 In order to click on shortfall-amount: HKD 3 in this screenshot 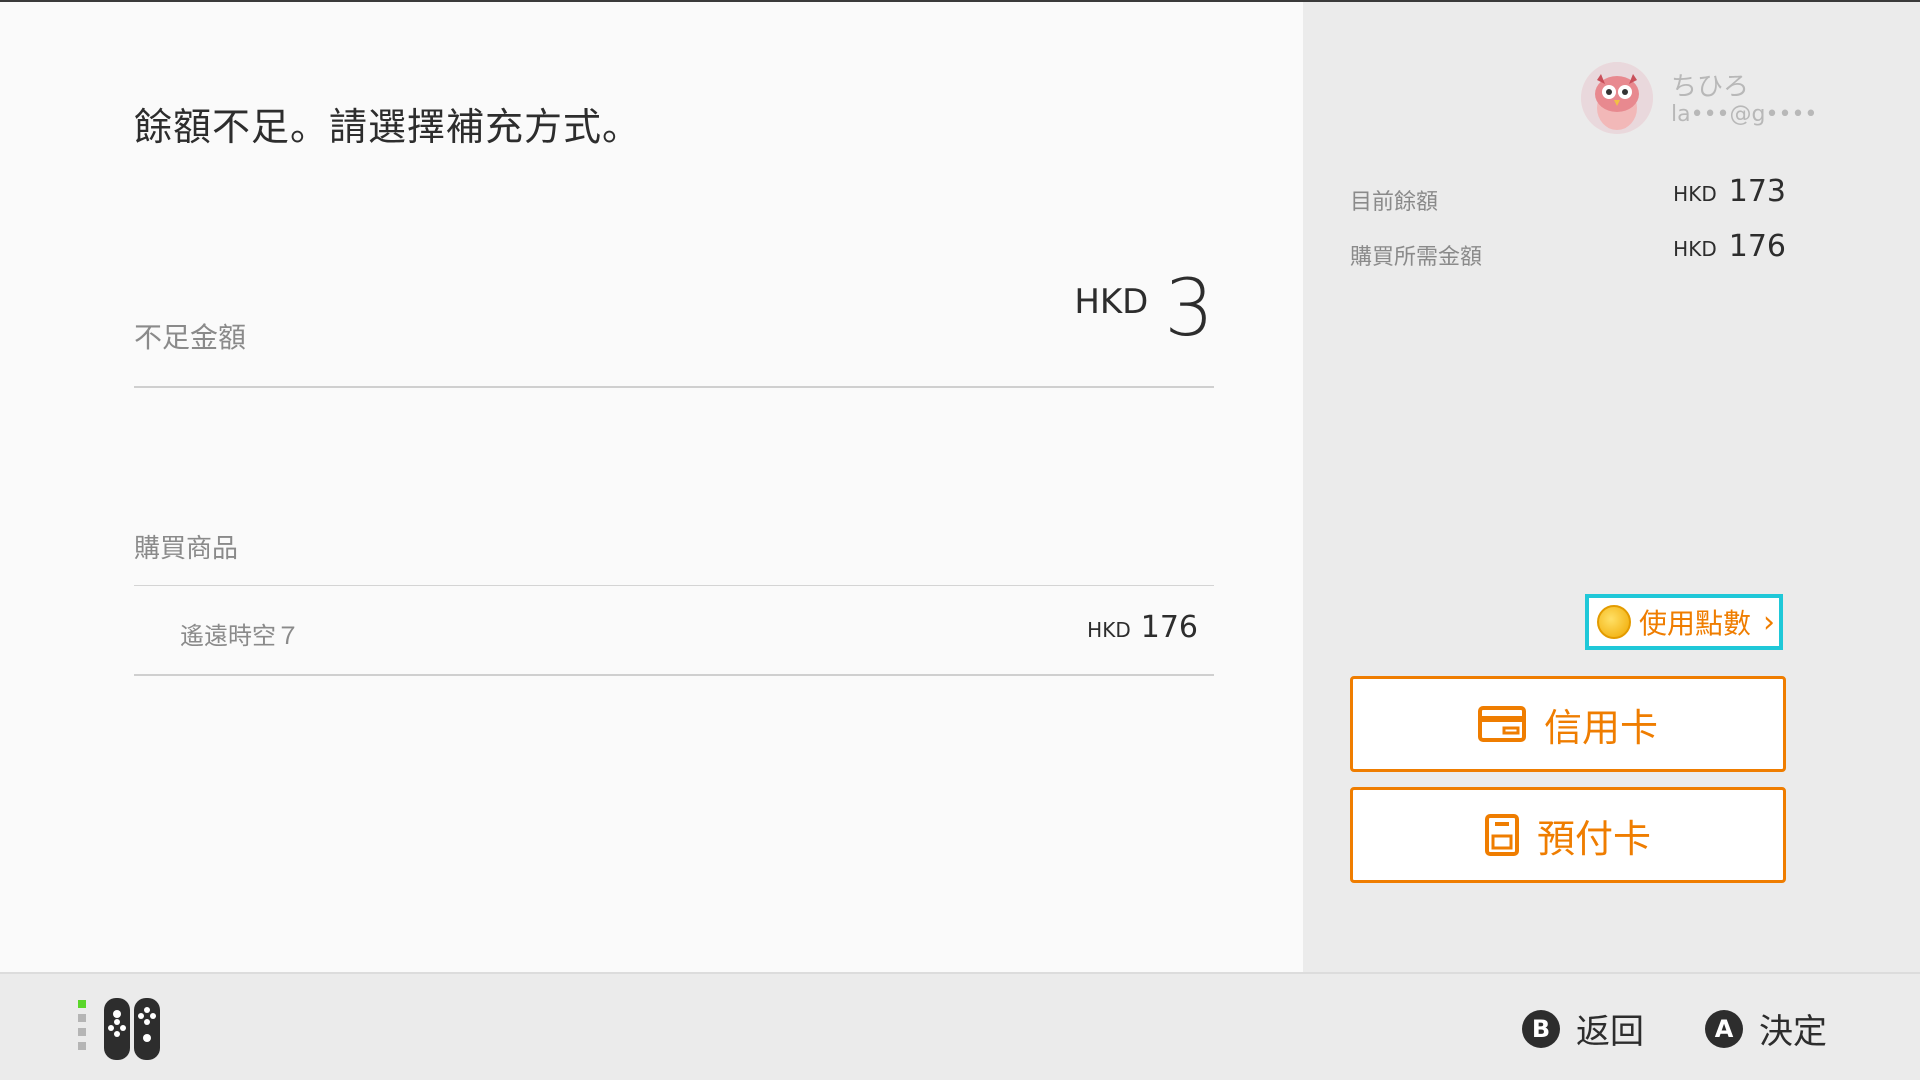, I will do `click(1144, 309)`.